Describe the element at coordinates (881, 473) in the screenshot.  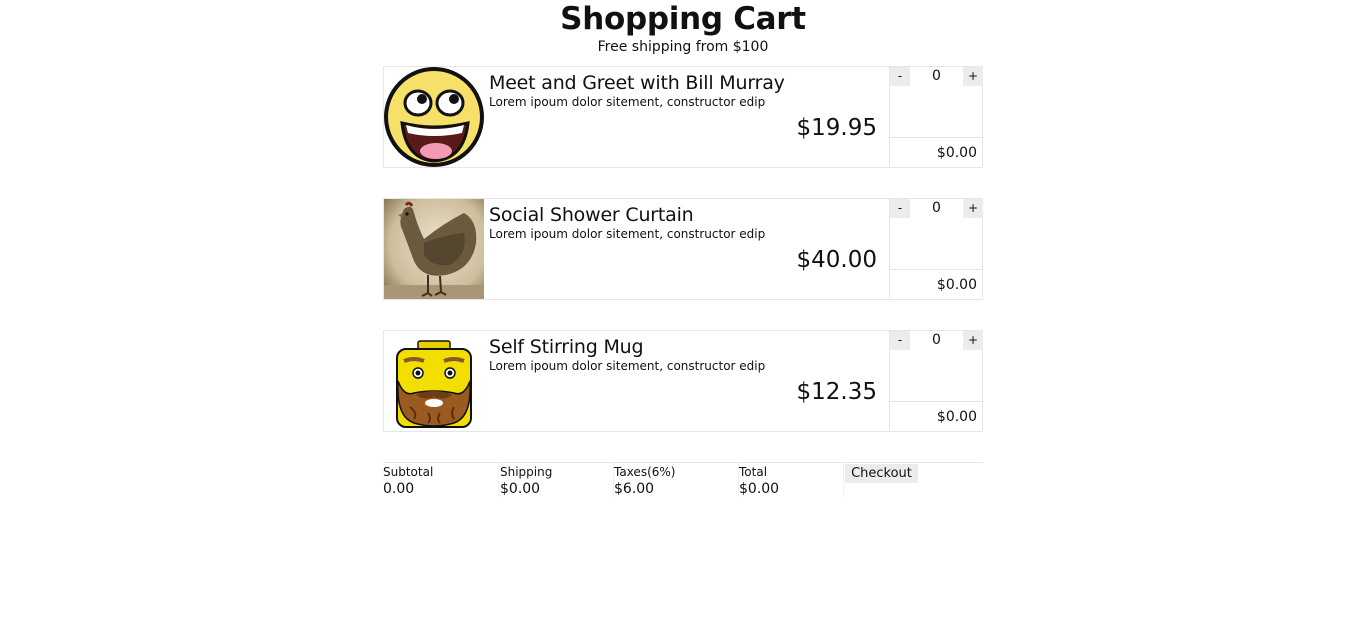
I see `checkout-button: Checkout` at that location.